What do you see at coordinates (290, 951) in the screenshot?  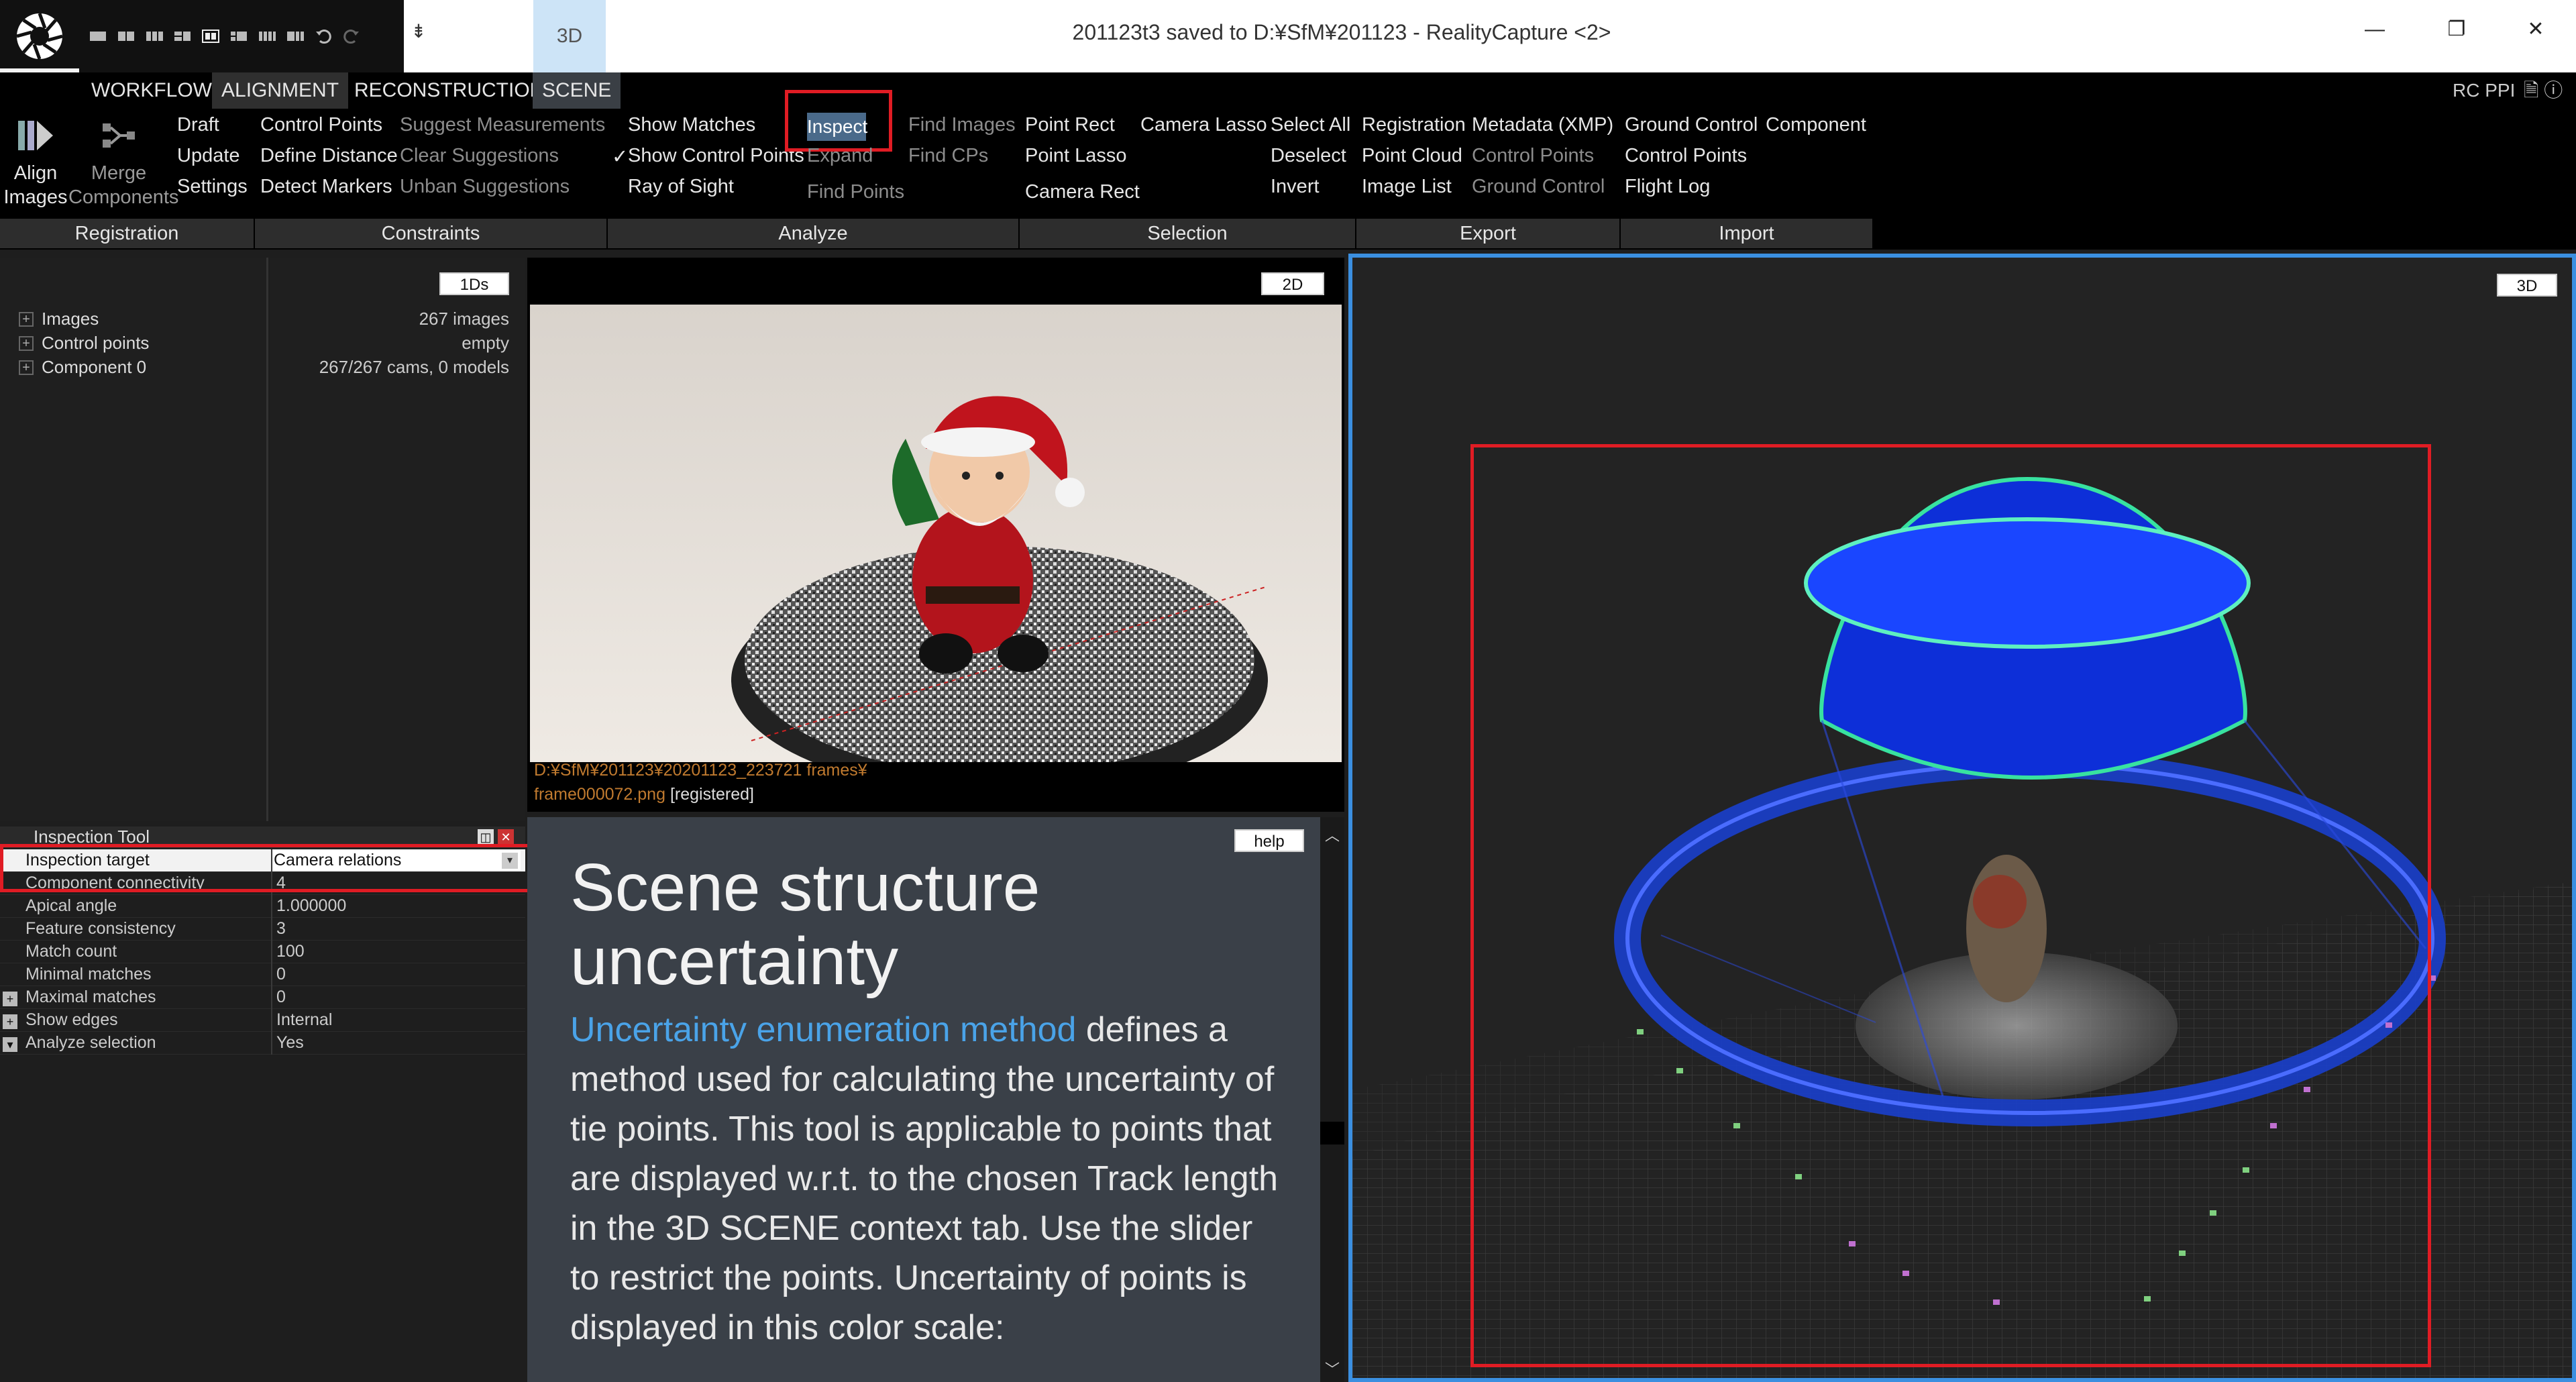 I see `inspection-value: 100` at bounding box center [290, 951].